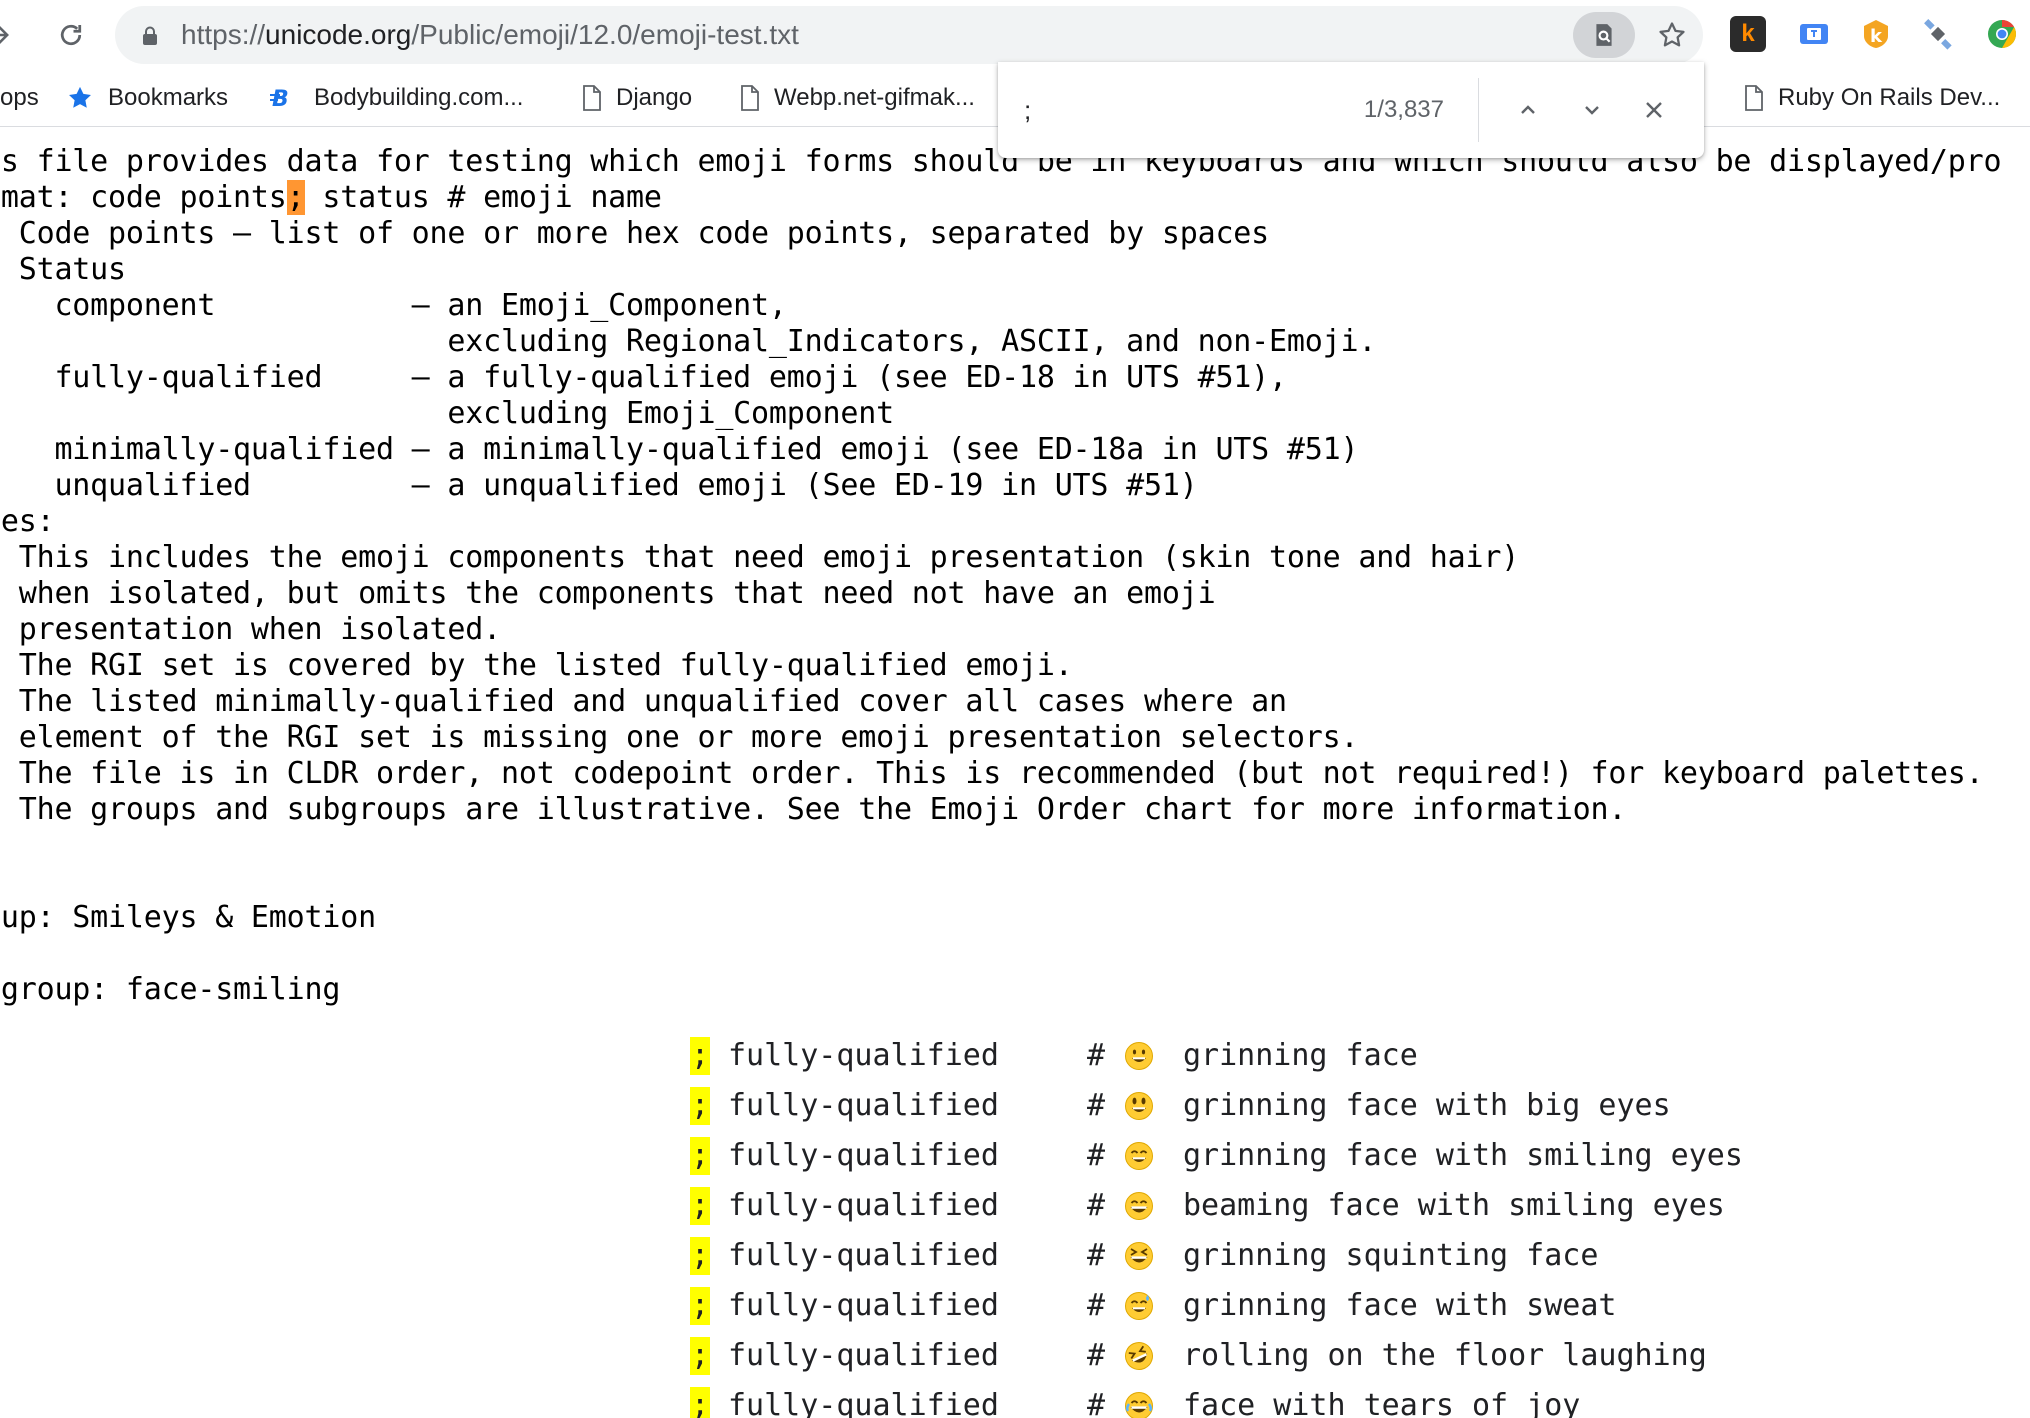 This screenshot has height=1418, width=2030. Describe the element at coordinates (2, 1256) in the screenshot. I see `code-point-text: 6` at that location.